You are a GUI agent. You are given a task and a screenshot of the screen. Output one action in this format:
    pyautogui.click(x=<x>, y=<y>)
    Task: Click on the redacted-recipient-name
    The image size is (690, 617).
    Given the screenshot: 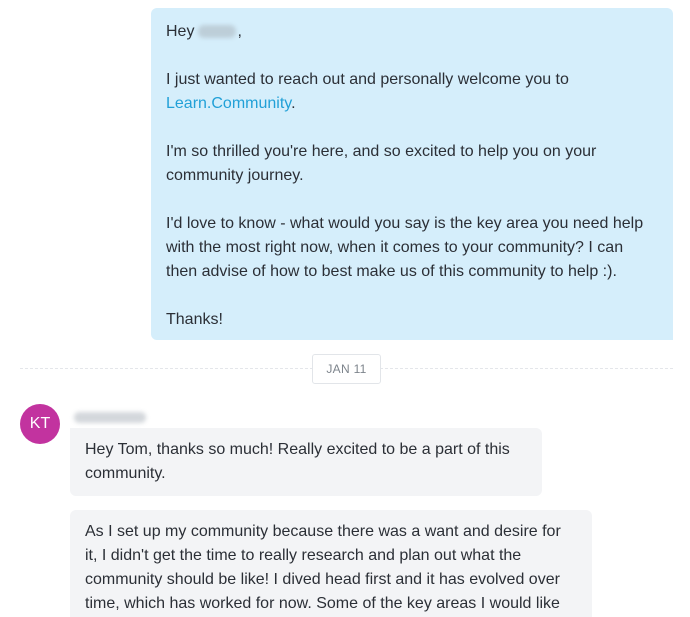 What is the action you would take?
    pyautogui.click(x=217, y=32)
    